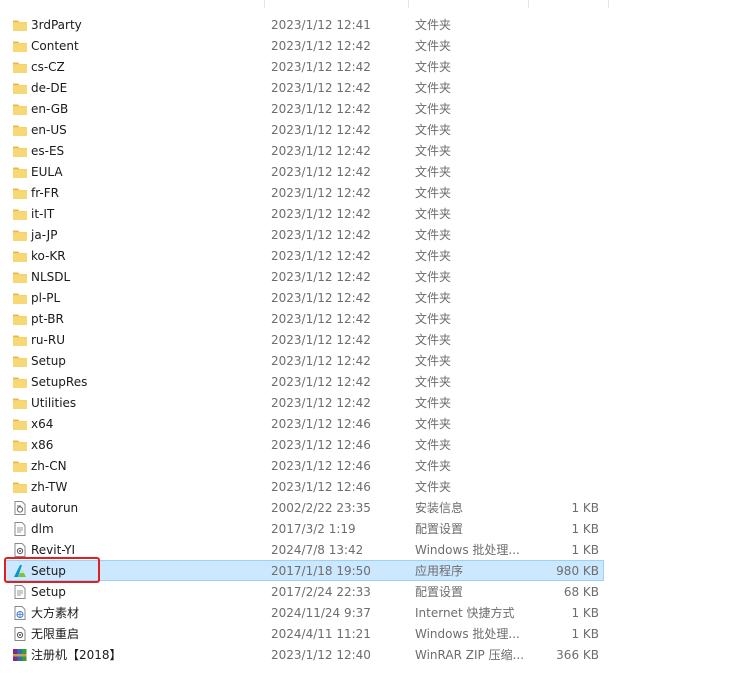 The width and height of the screenshot is (745, 677). What do you see at coordinates (53, 550) in the screenshot?
I see `file-name: Revit-YI` at bounding box center [53, 550].